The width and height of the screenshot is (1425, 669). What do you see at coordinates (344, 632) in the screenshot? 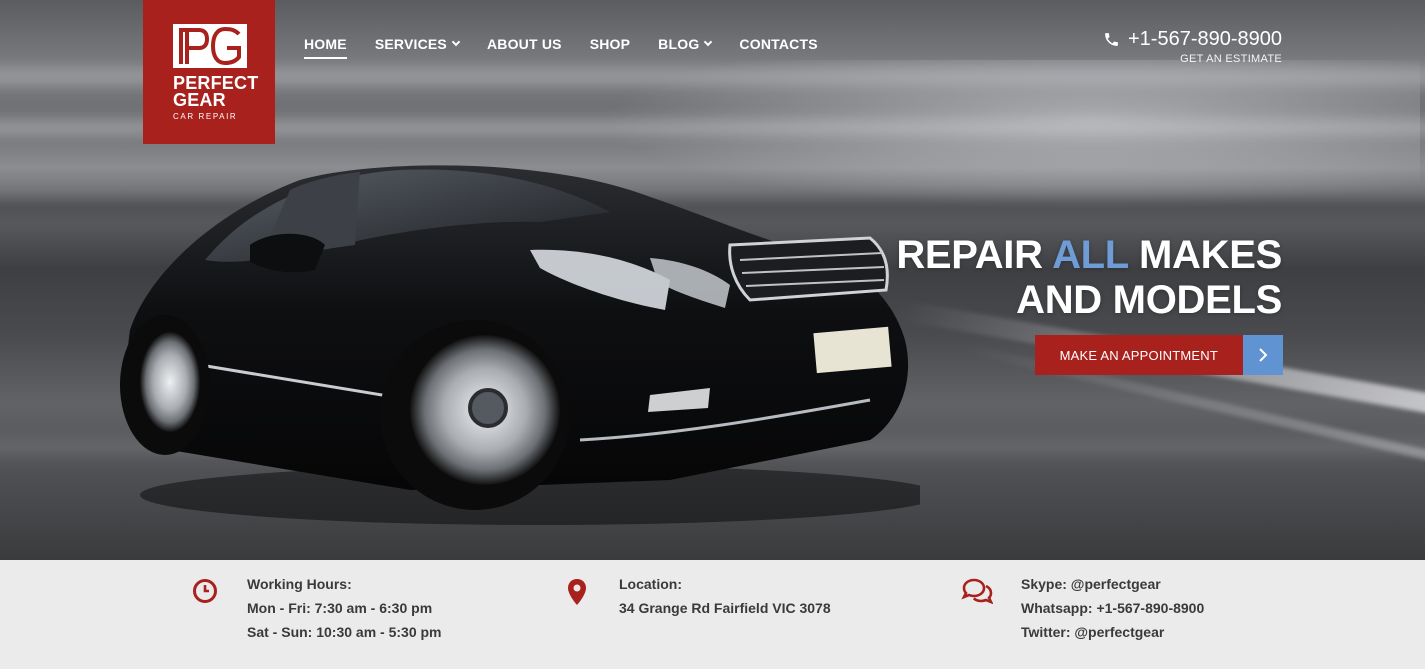
I see `hours-weekend: Sat - Sun: 10:30 am - 5:30 pm` at bounding box center [344, 632].